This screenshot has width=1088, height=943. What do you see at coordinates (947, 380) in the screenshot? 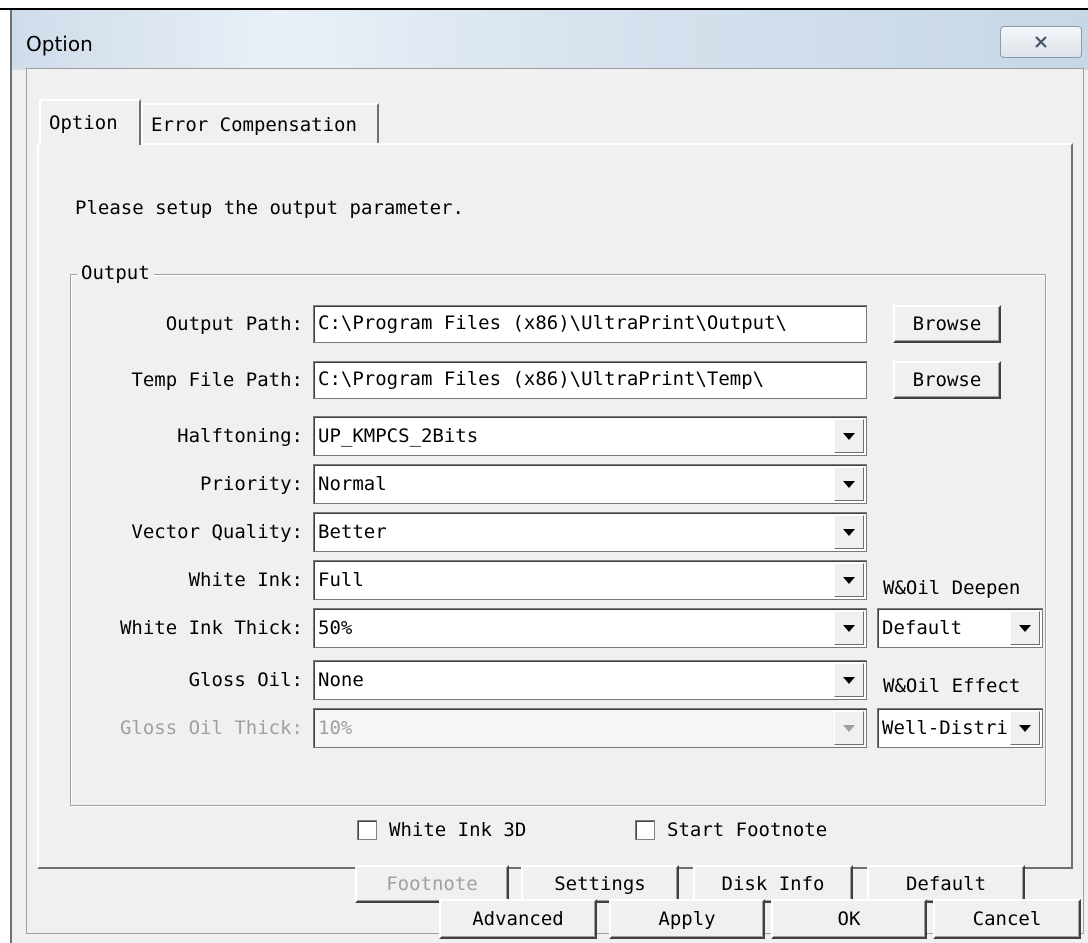
I see `browse-temp-button: Browse` at bounding box center [947, 380].